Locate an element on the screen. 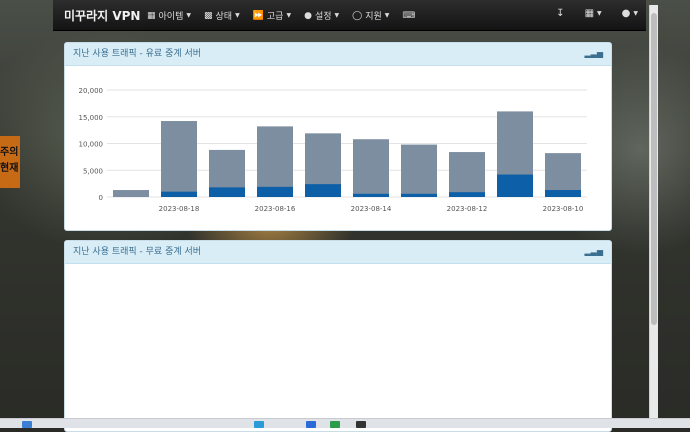 This screenshot has width=690, height=432. keyboard-icon: ⌨ is located at coordinates (409, 15).